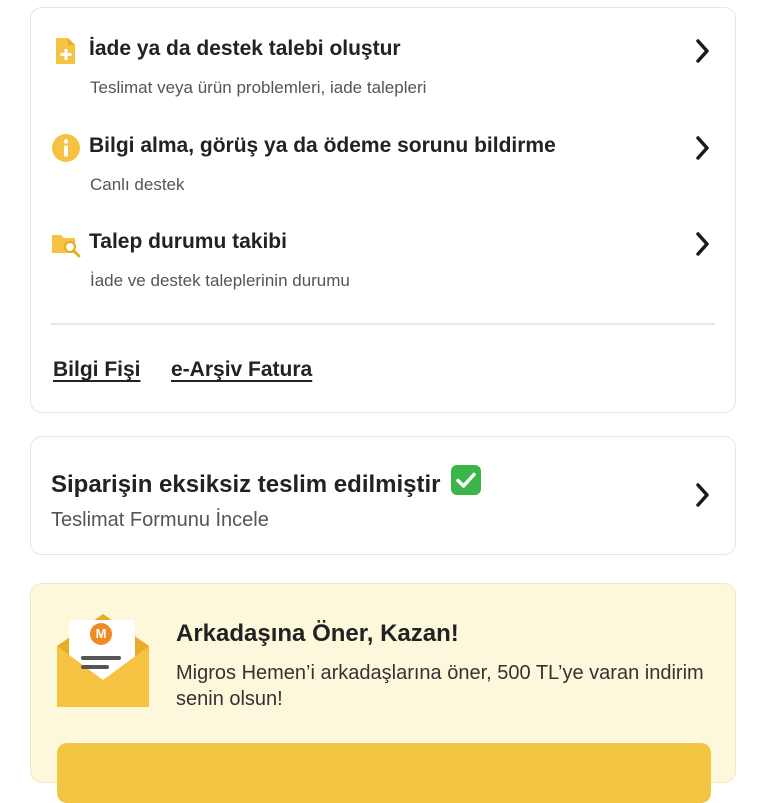 This screenshot has width=768, height=803. What do you see at coordinates (160, 520) in the screenshot?
I see `delivery-form-link: Teslimat Formunu İncele` at bounding box center [160, 520].